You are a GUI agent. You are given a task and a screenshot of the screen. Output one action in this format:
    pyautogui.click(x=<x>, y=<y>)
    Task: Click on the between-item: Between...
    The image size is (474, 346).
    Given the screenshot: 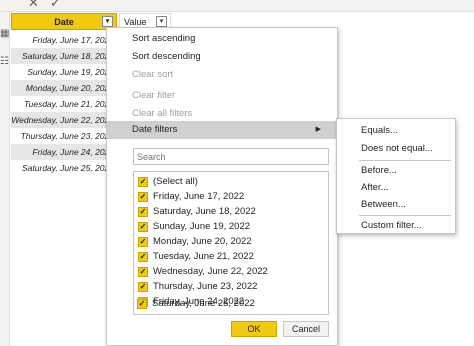 What is the action you would take?
    pyautogui.click(x=396, y=205)
    